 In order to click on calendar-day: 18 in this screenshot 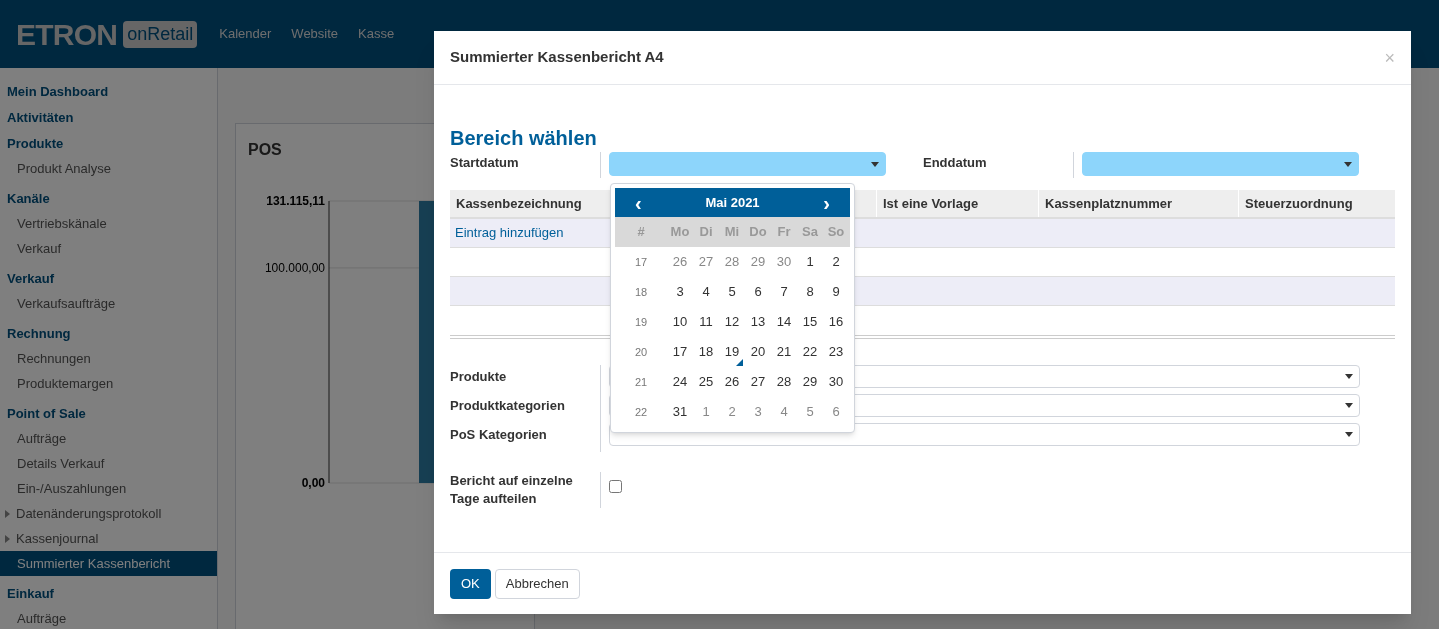, I will do `click(706, 352)`.